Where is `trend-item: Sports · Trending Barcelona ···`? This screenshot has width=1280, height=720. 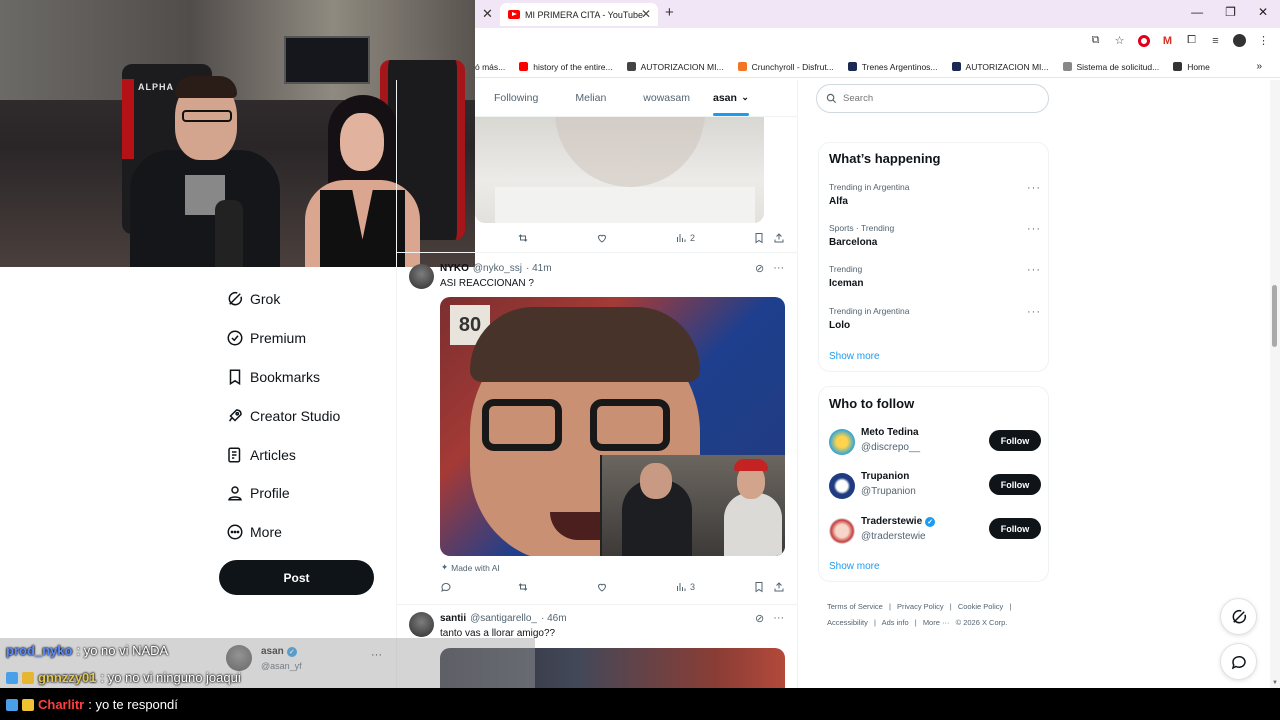
trend-item: Sports · Trending Barcelona ··· is located at coordinates (935, 235).